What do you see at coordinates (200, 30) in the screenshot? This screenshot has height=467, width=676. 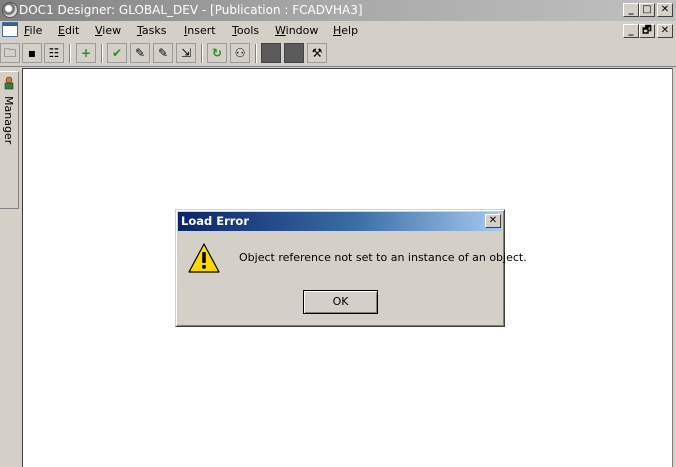 I see `menu-insert: Insert` at bounding box center [200, 30].